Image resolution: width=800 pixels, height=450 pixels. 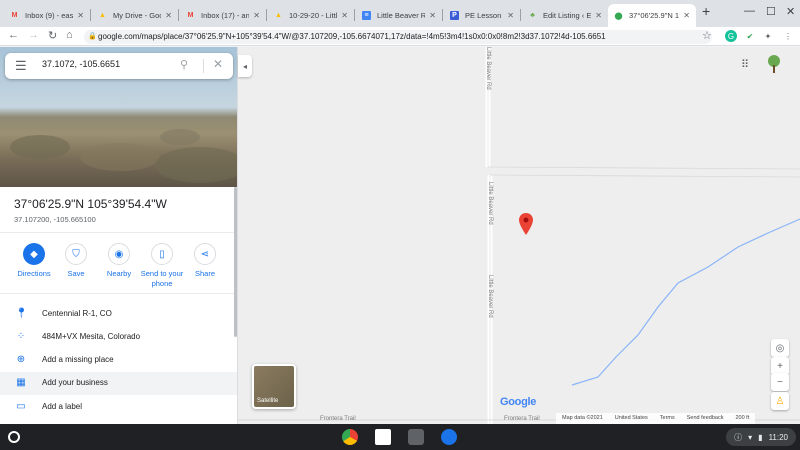 I want to click on tab-gmail-inbox-9: M Inbox (9) - easy ✕, so click(x=47, y=15).